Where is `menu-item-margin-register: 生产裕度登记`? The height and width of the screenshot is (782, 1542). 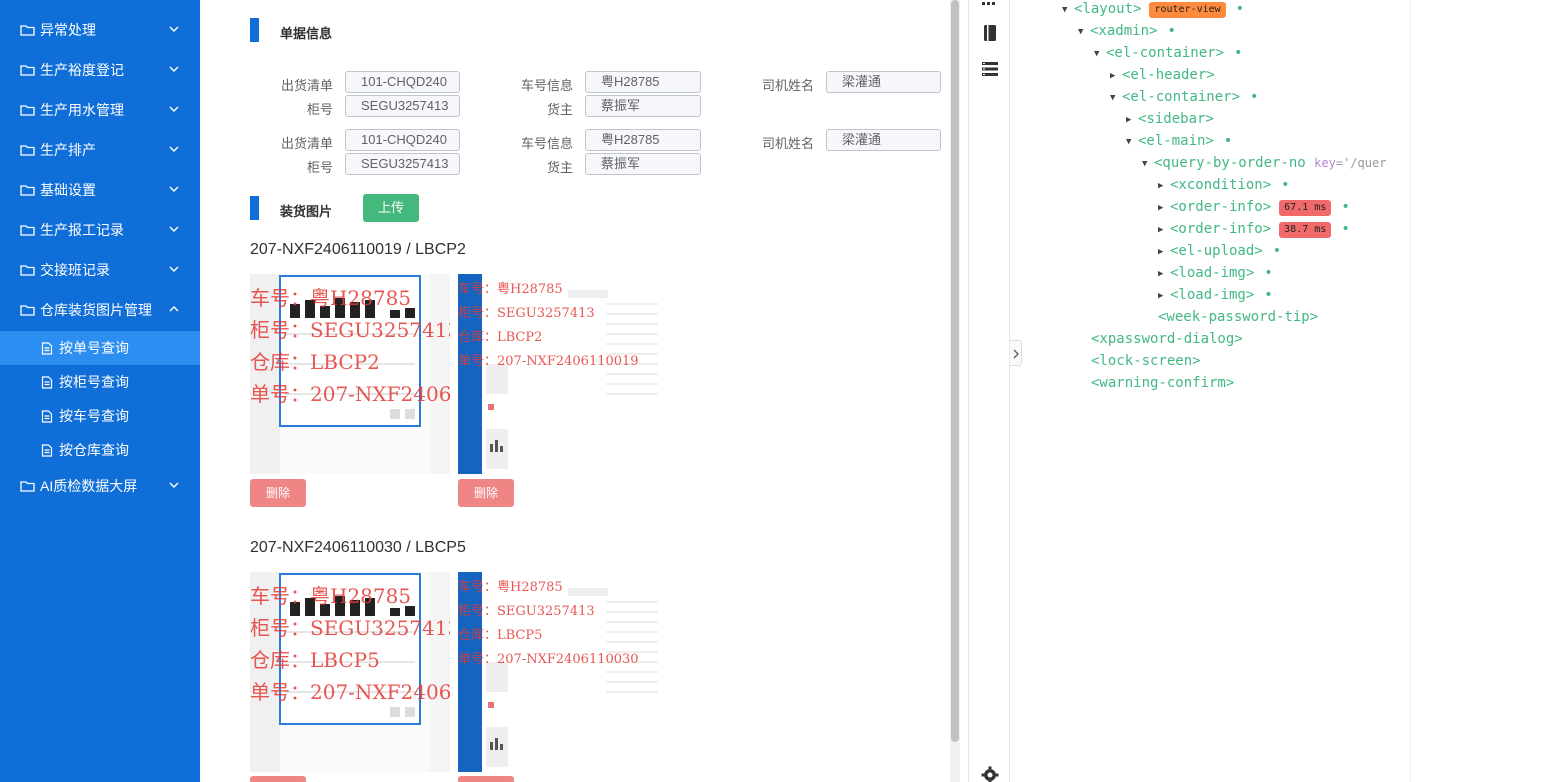
menu-item-margin-register: 生产裕度登记 is located at coordinates (100, 70).